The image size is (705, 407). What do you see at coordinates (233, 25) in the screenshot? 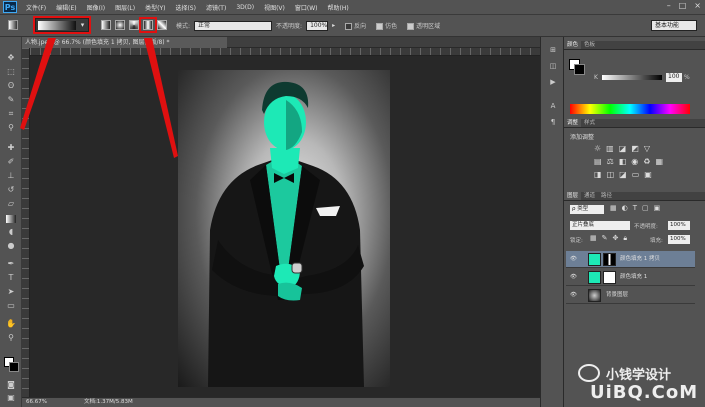
I see `mode-select: 正常` at bounding box center [233, 25].